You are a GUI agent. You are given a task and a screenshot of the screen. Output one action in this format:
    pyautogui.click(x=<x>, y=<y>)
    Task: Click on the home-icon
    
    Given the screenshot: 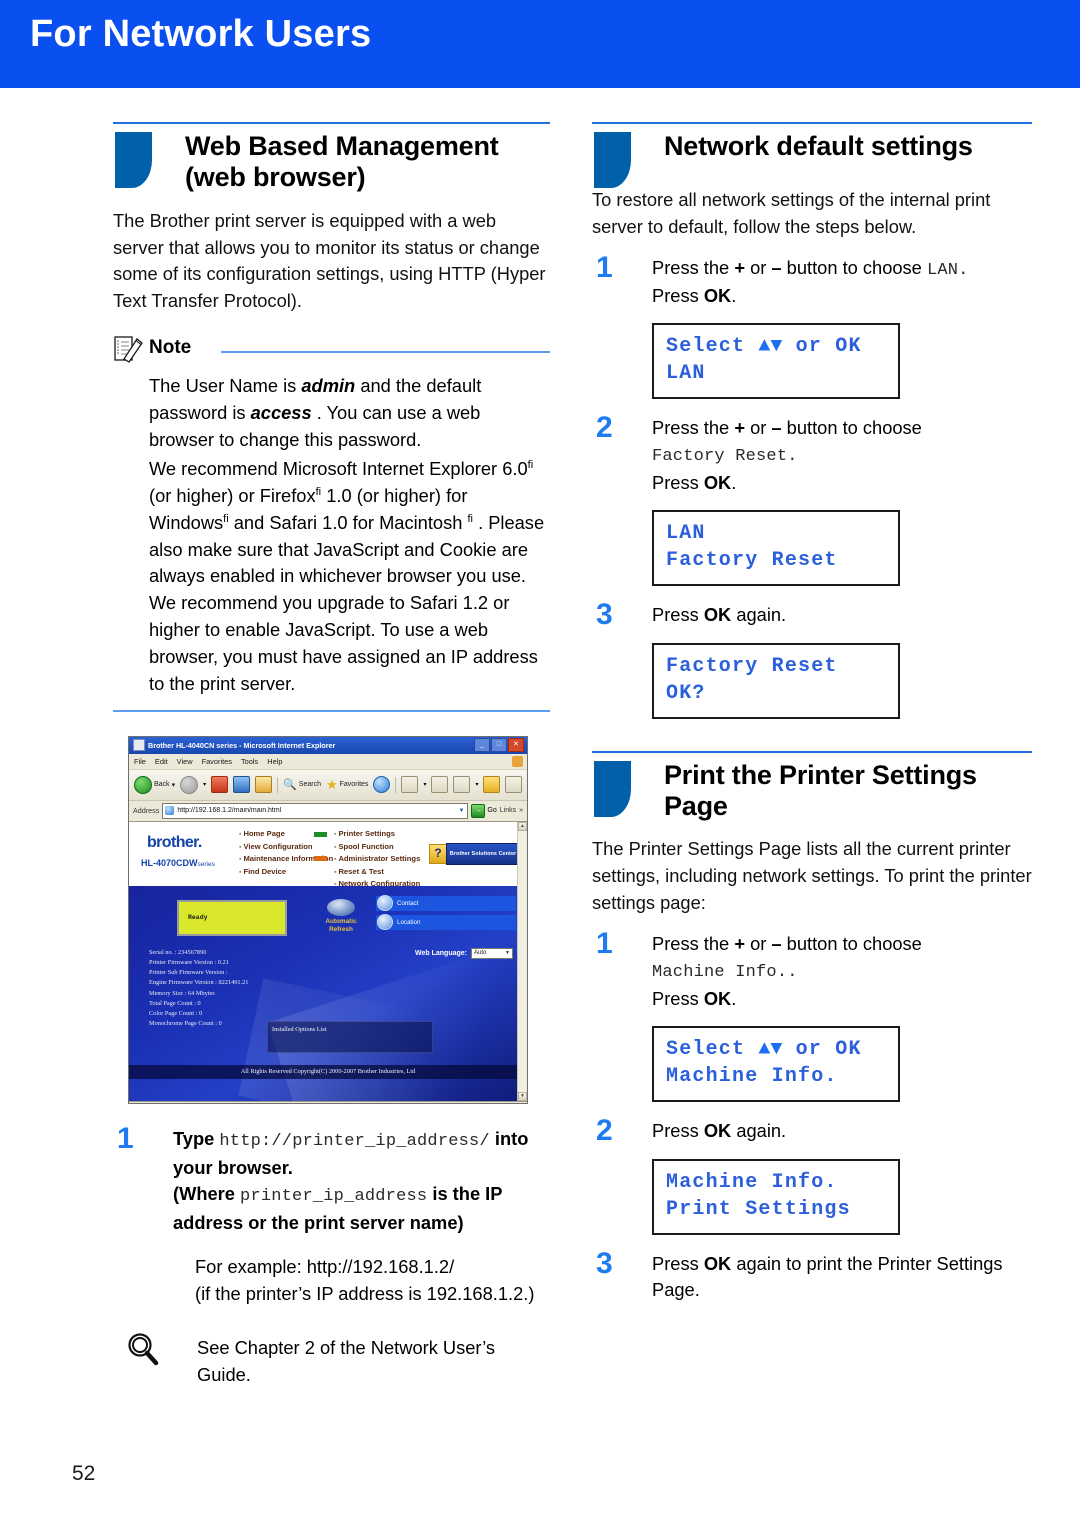 What is the action you would take?
    pyautogui.click(x=264, y=785)
    